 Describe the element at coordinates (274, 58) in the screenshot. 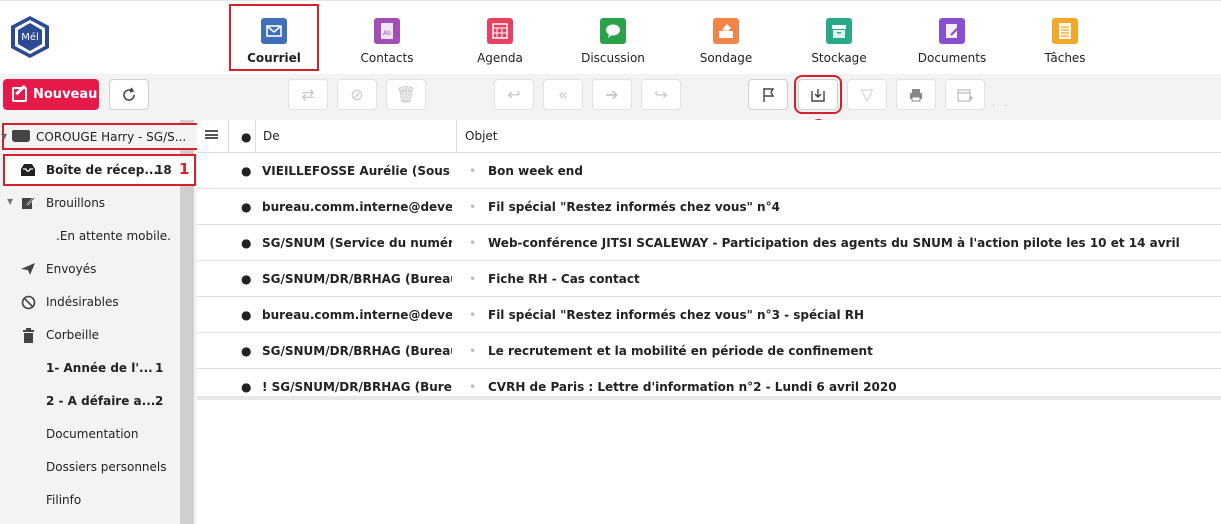

I see `nav-label: Courriel` at that location.